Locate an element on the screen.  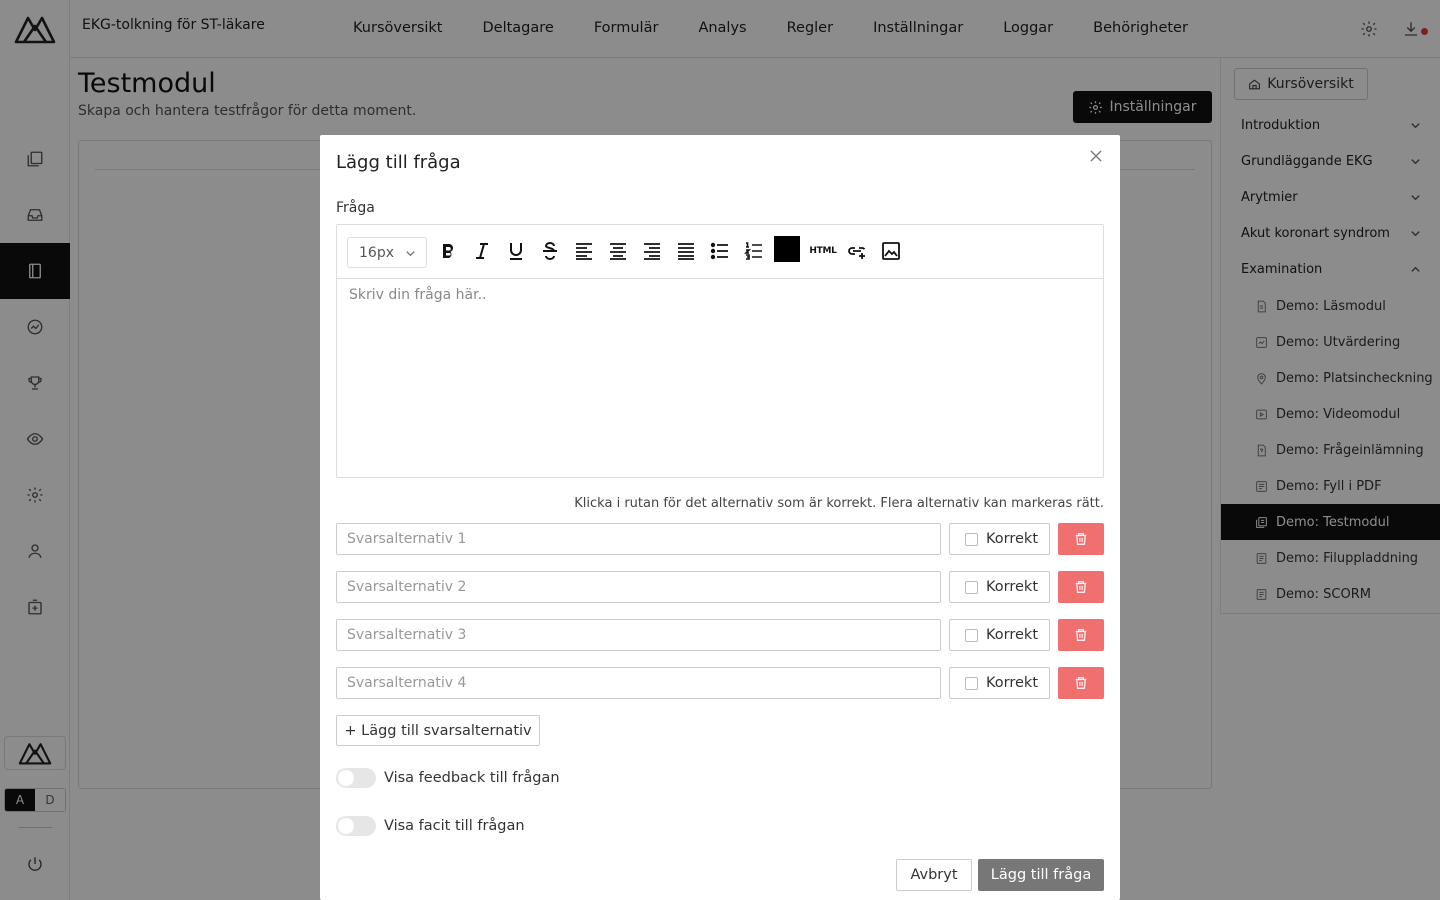
bullet-list-button is located at coordinates (720, 251).